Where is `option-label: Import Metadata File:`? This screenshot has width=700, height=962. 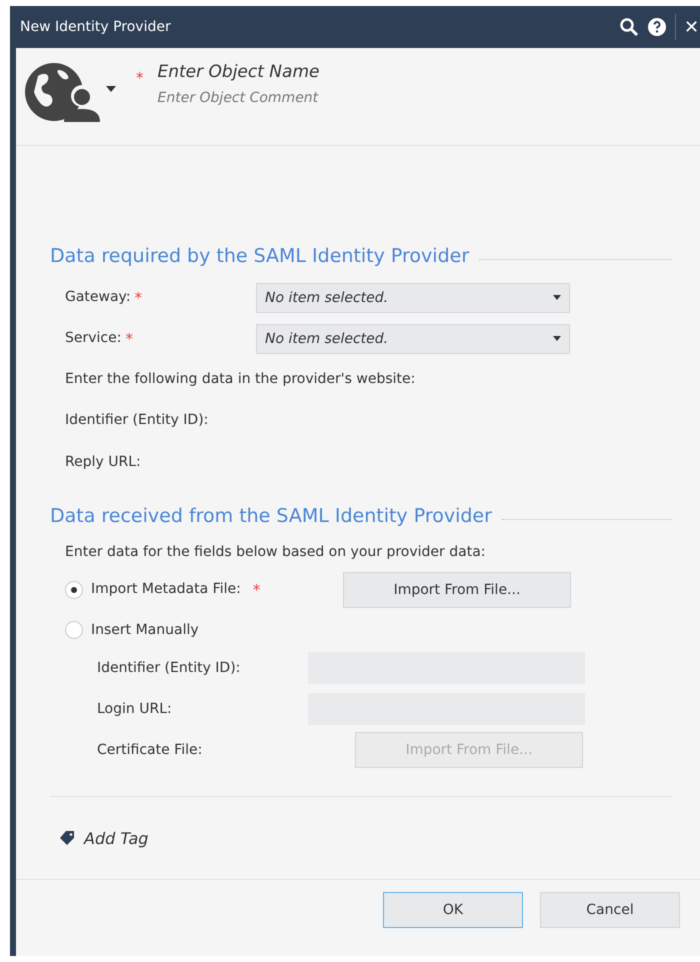
option-label: Import Metadata File: is located at coordinates (166, 590).